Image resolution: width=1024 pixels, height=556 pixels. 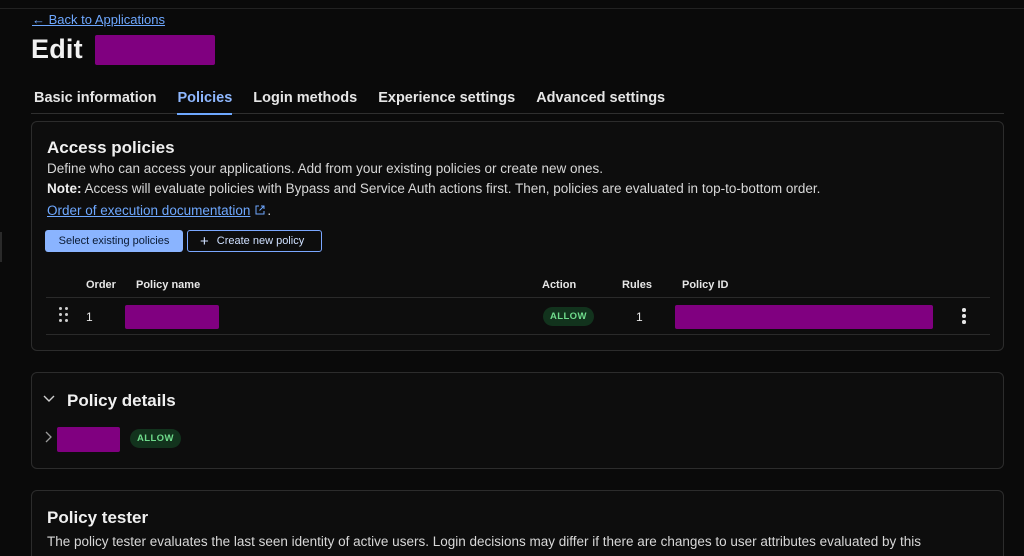 I want to click on access-policies-title: Access policies, so click(x=111, y=147).